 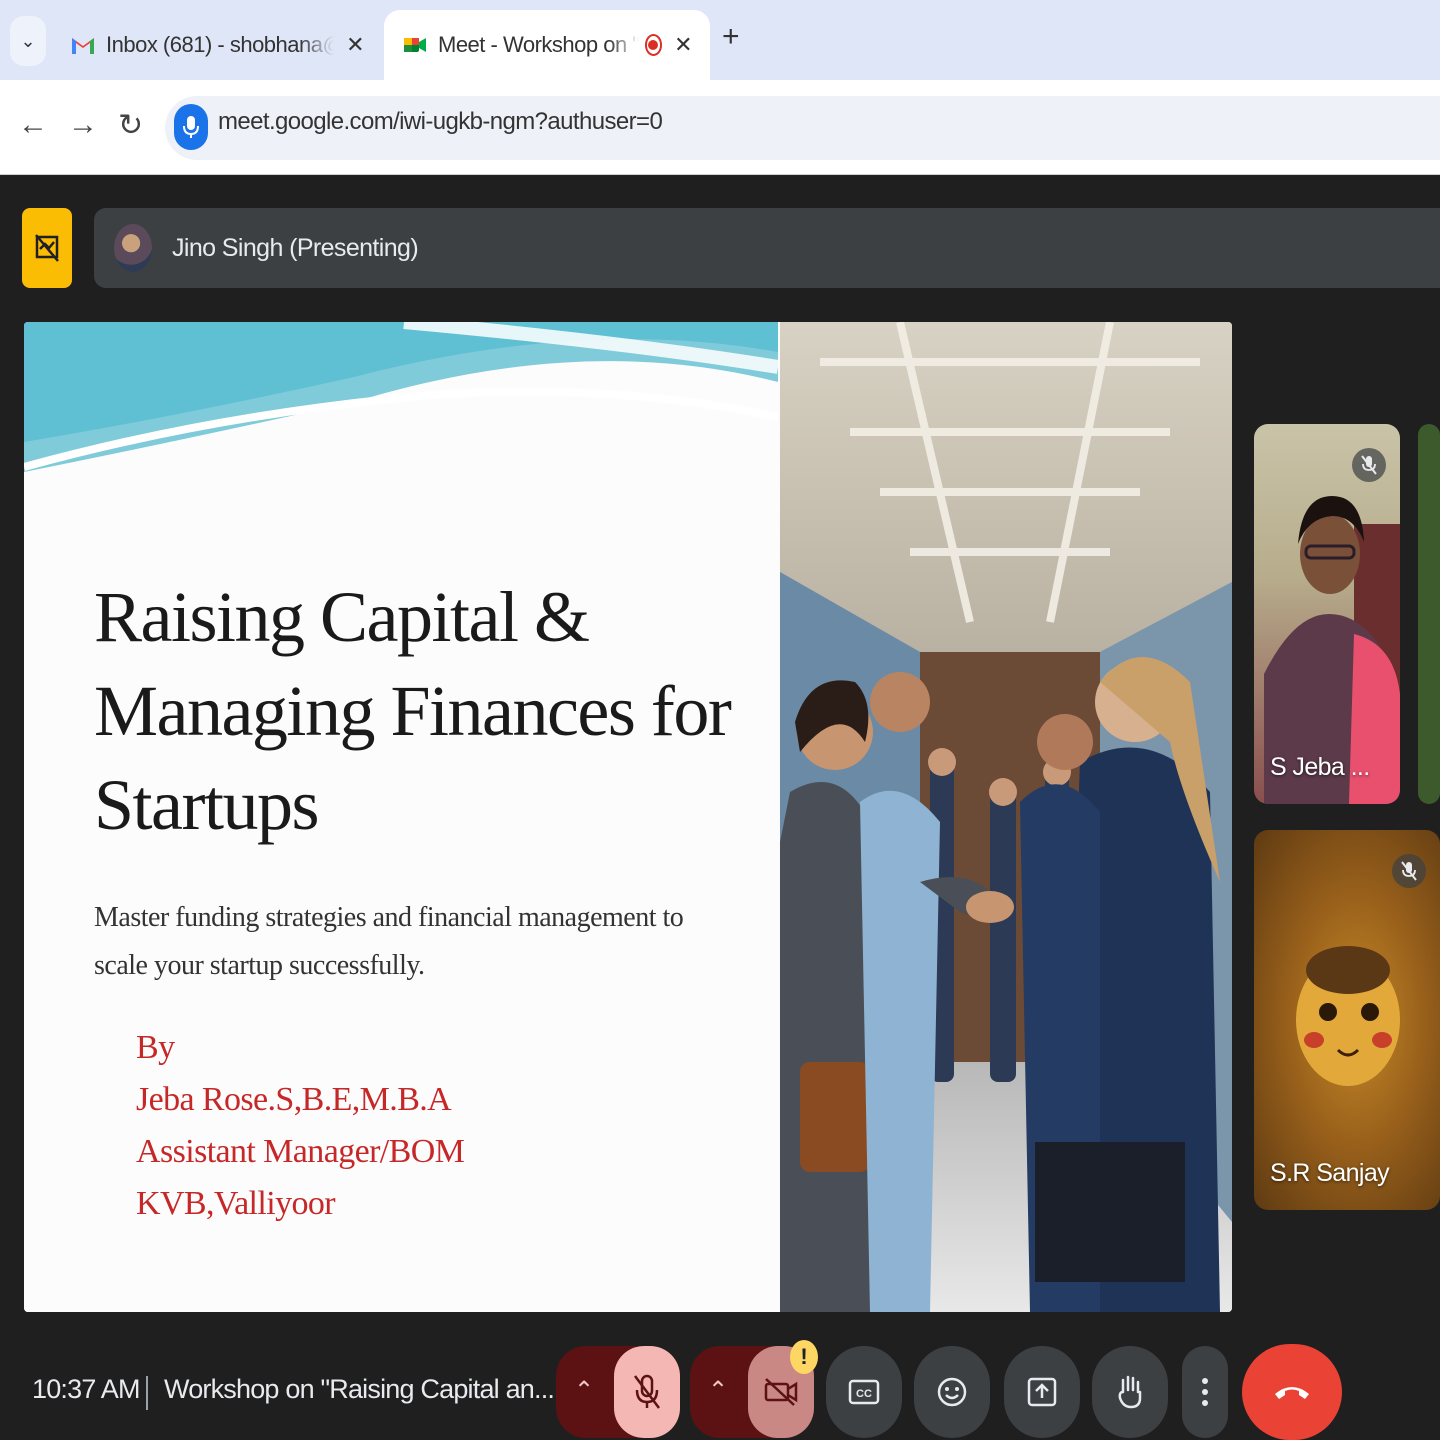 I want to click on svg-text: CC, so click(x=864, y=1394).